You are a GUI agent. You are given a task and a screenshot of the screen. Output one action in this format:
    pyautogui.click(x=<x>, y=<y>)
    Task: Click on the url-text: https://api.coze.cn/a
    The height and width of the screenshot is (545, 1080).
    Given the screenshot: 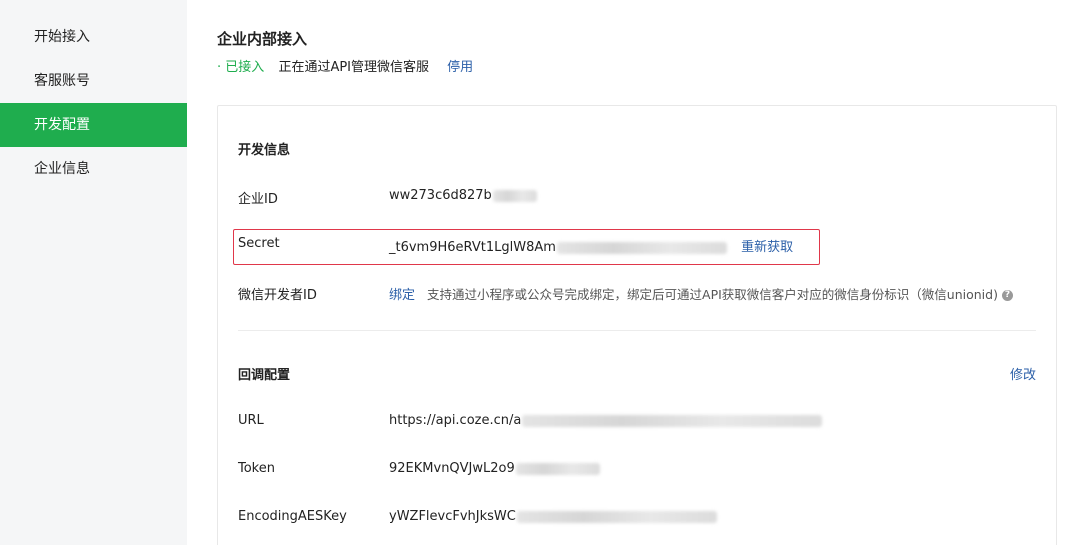 What is the action you would take?
    pyautogui.click(x=455, y=420)
    